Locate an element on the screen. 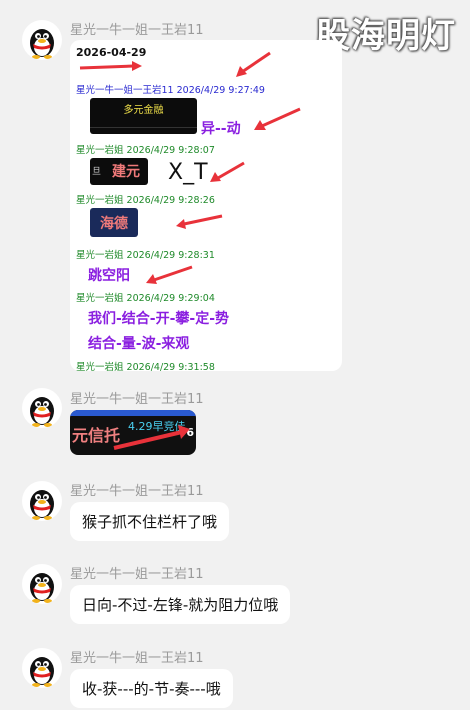 The width and height of the screenshot is (470, 710). stock-image-side-label: 旦 is located at coordinates (97, 172).